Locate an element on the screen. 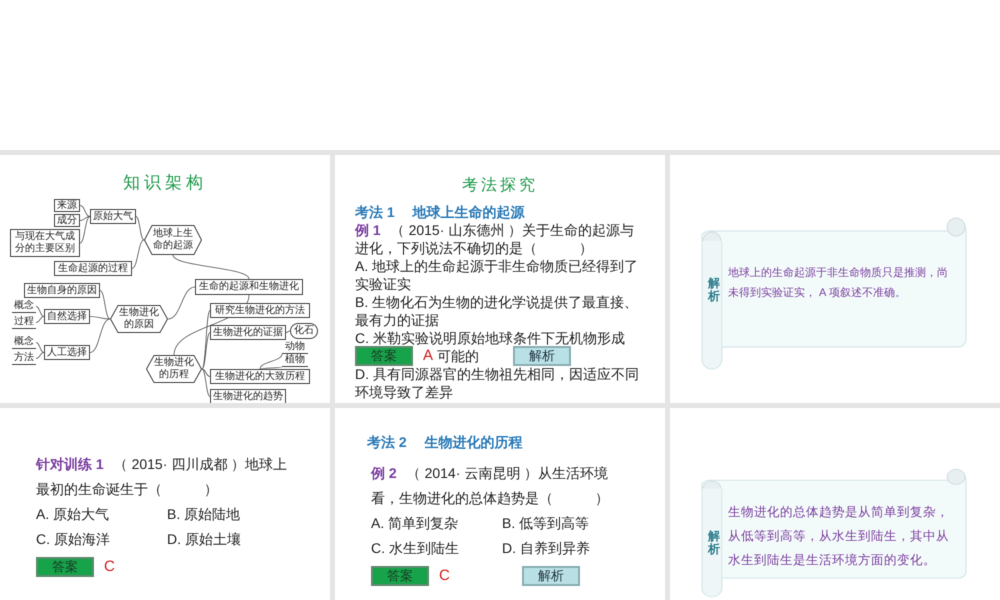 Image resolution: width=1000 pixels, height=600 pixels. option-text: B. 低等到高等 is located at coordinates (546, 523).